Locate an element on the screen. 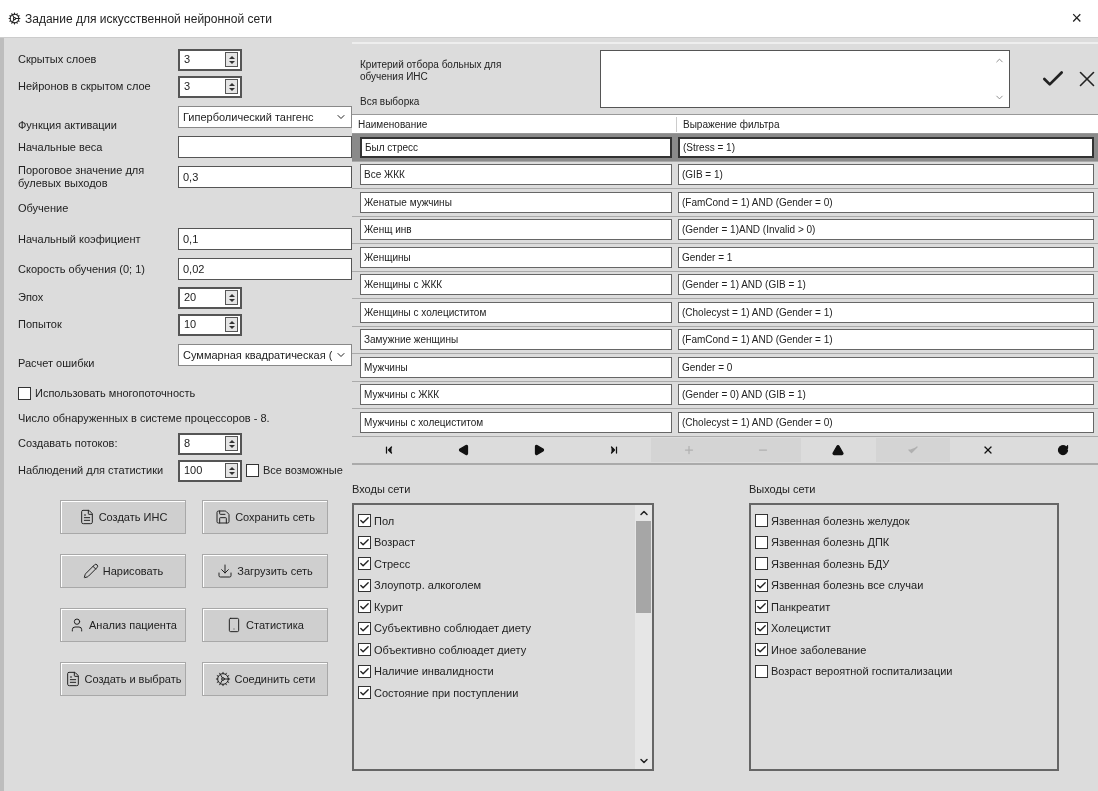 The height and width of the screenshot is (791, 1098). app-icon is located at coordinates (14, 18).